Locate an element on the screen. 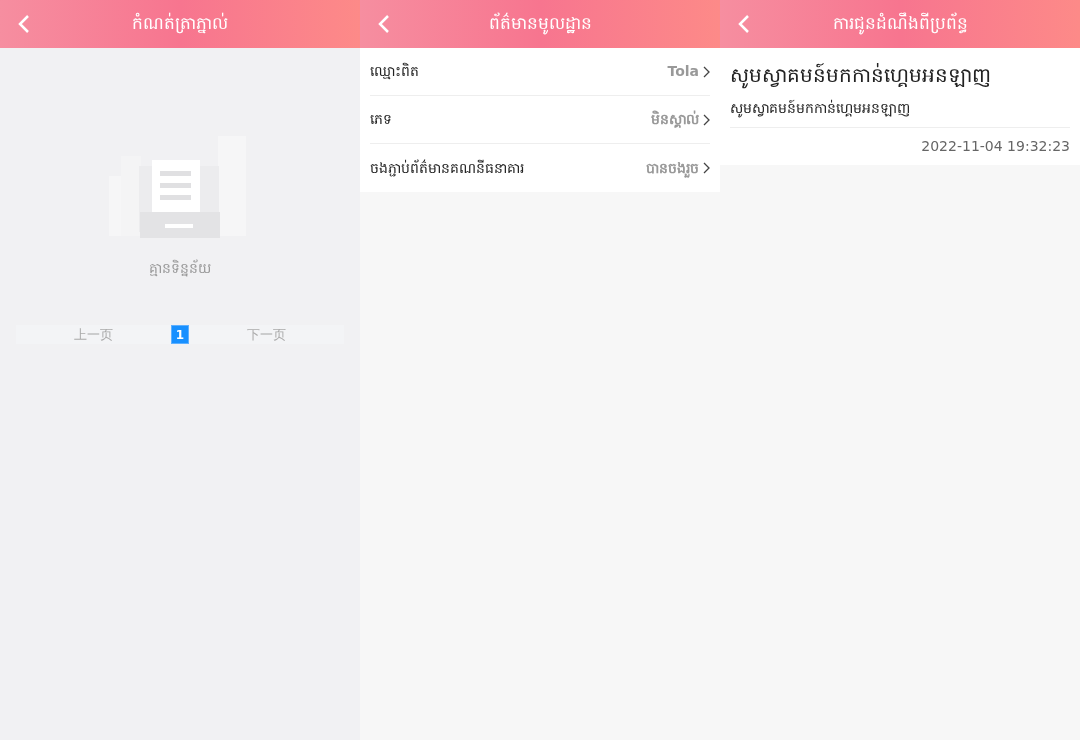 This screenshot has height=740, width=1080. info-row: ឈ្មោះពិត Tola is located at coordinates (540, 72).